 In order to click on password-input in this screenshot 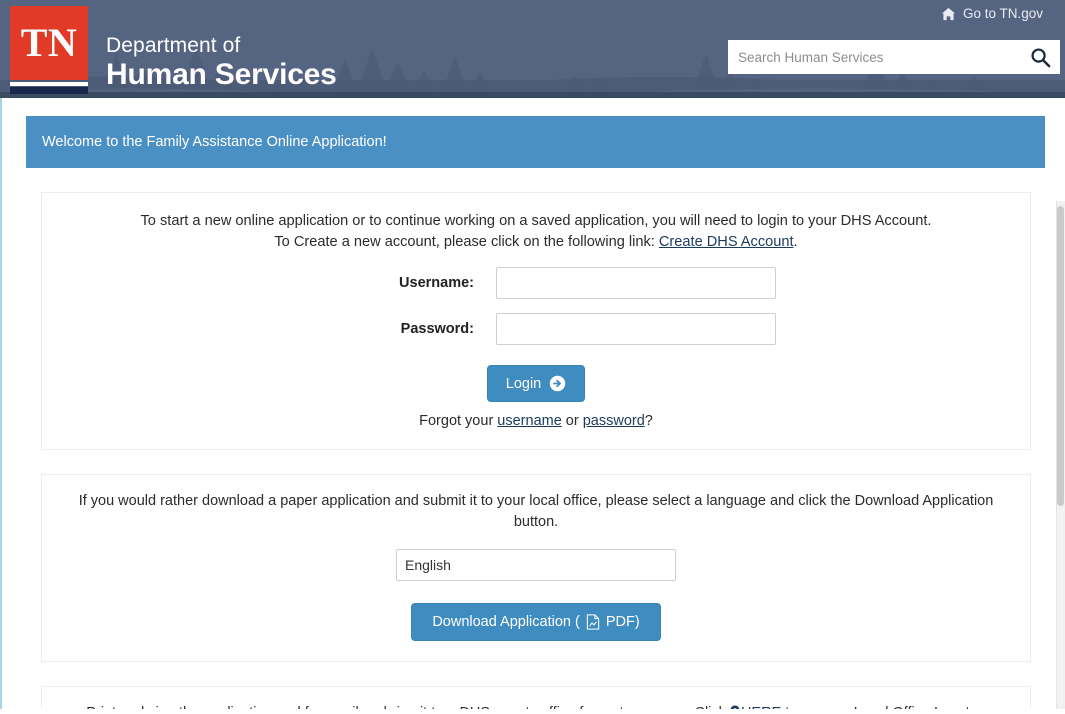, I will do `click(636, 329)`.